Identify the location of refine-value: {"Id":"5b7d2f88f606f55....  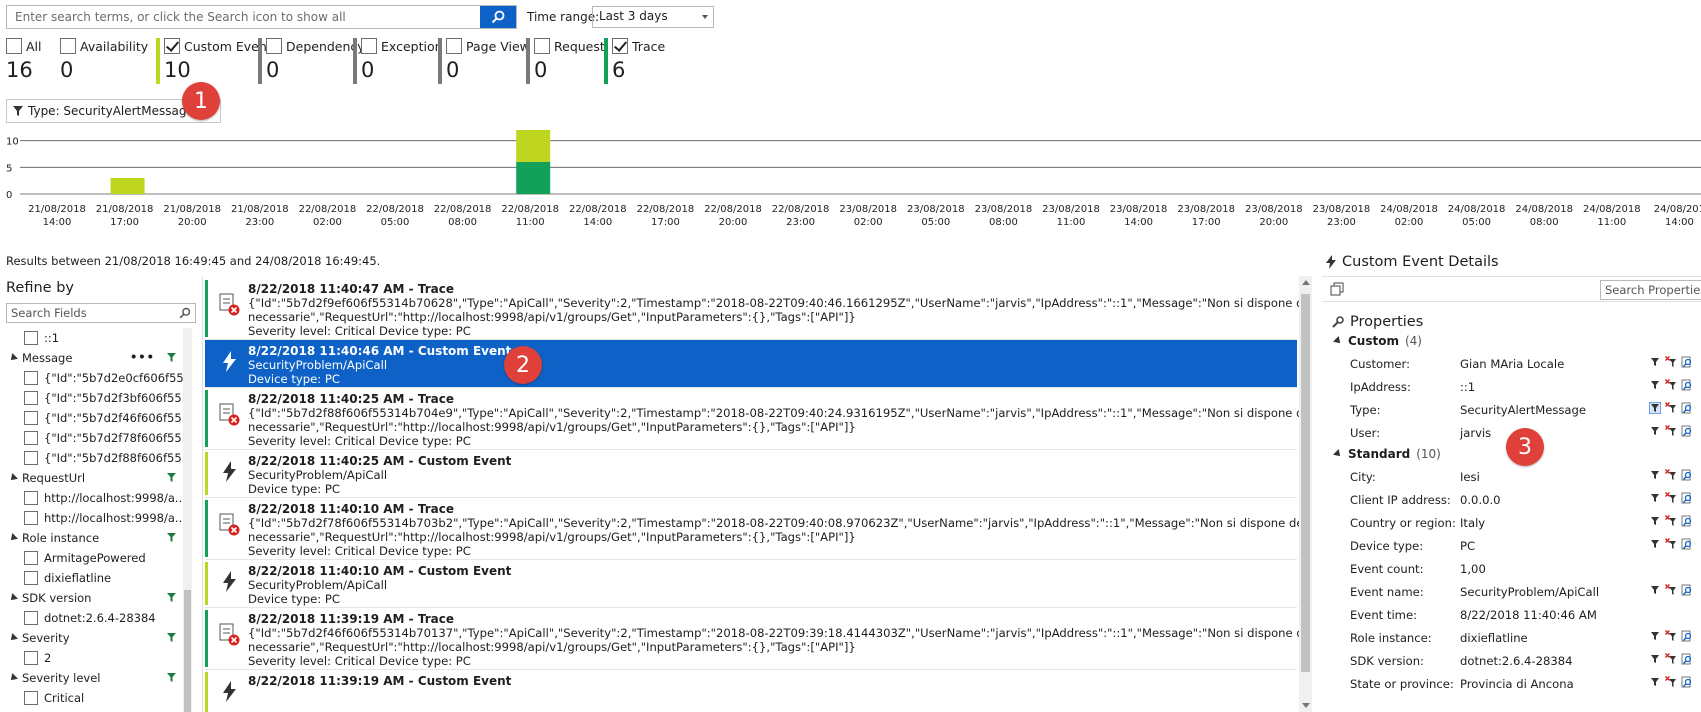
(107, 458).